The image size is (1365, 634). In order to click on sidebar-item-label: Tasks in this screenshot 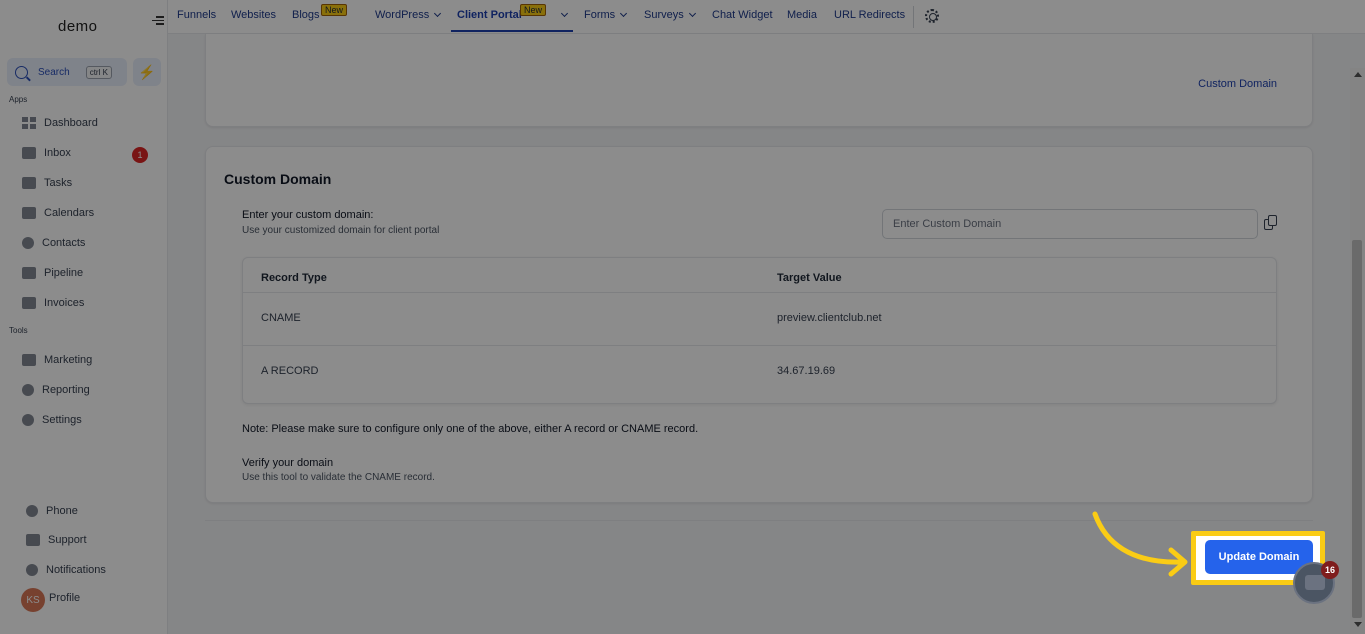, I will do `click(58, 183)`.